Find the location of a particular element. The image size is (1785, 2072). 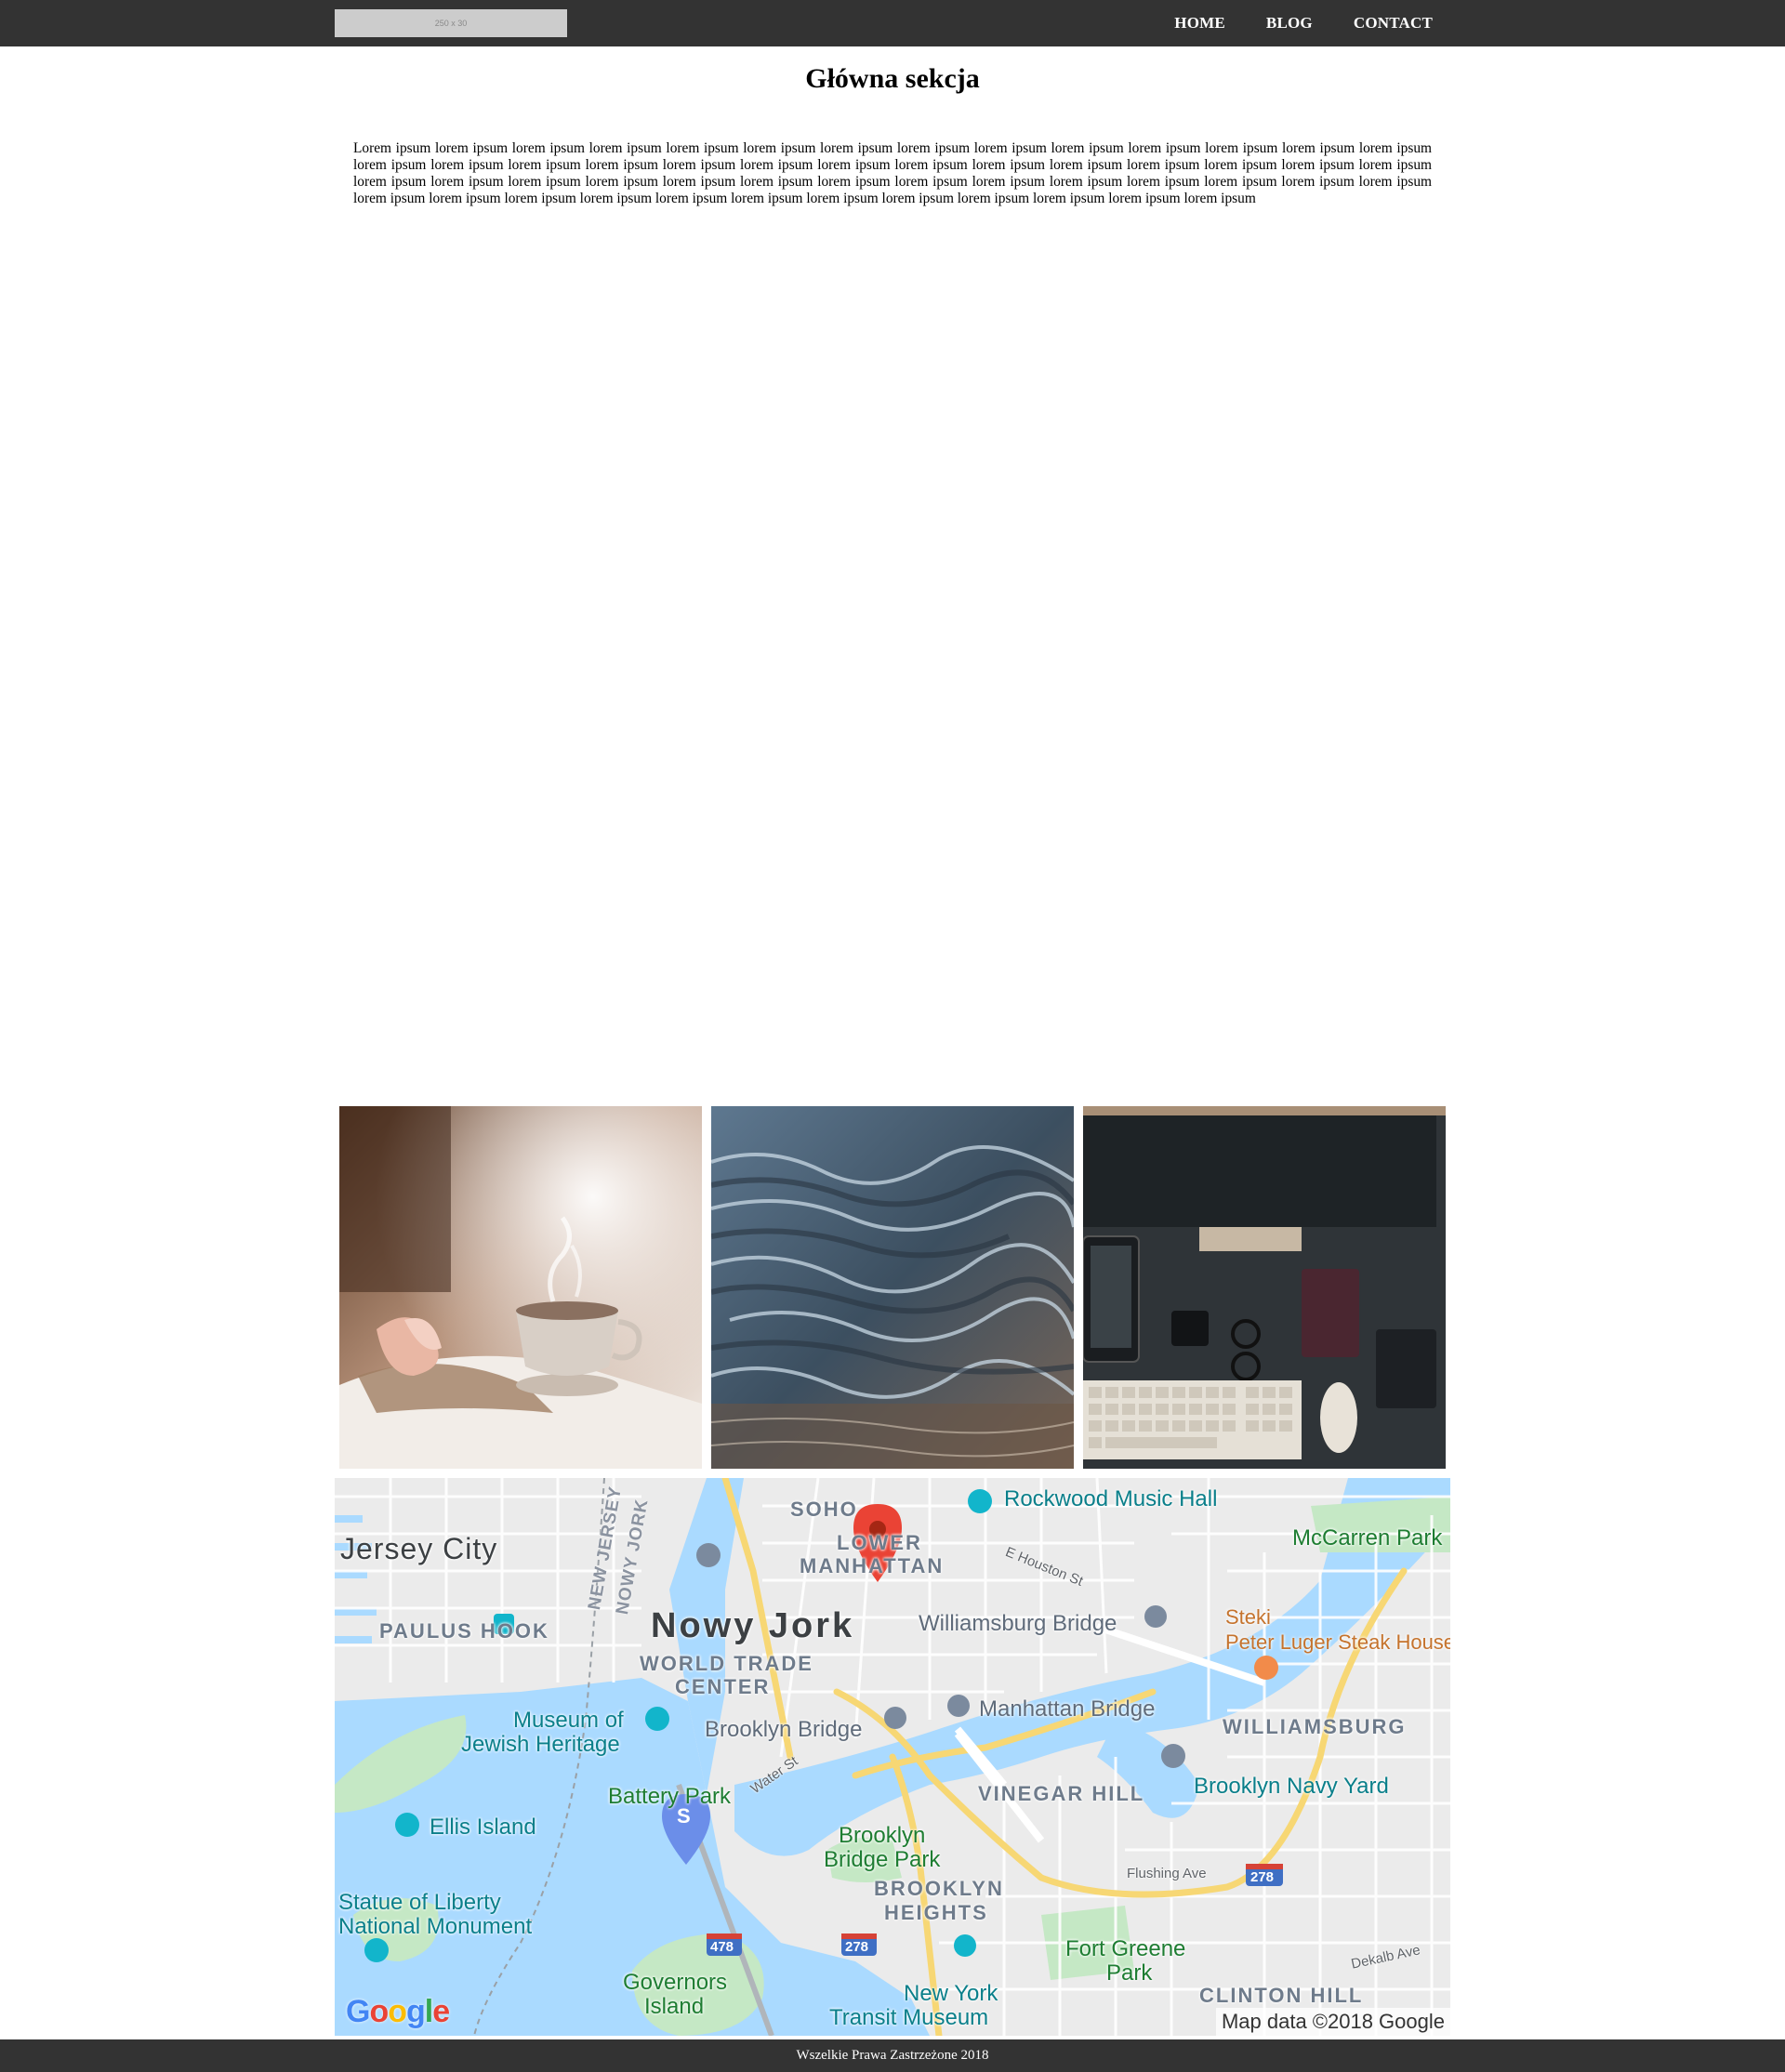

nav-blog-link: BLOG is located at coordinates (1289, 24).